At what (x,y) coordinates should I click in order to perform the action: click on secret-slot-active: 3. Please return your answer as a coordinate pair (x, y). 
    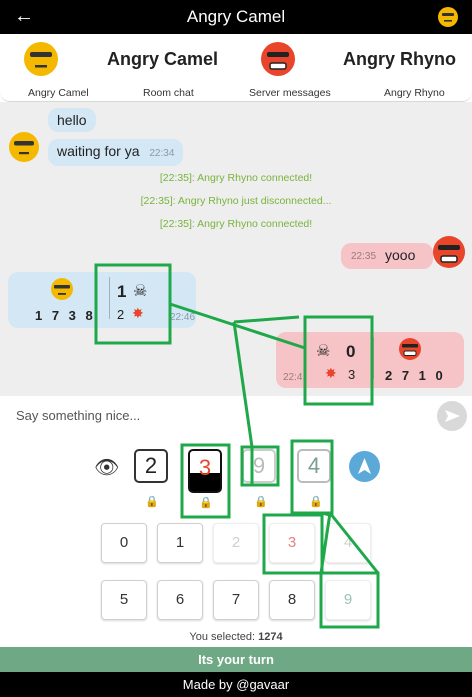
    Looking at the image, I should click on (205, 471).